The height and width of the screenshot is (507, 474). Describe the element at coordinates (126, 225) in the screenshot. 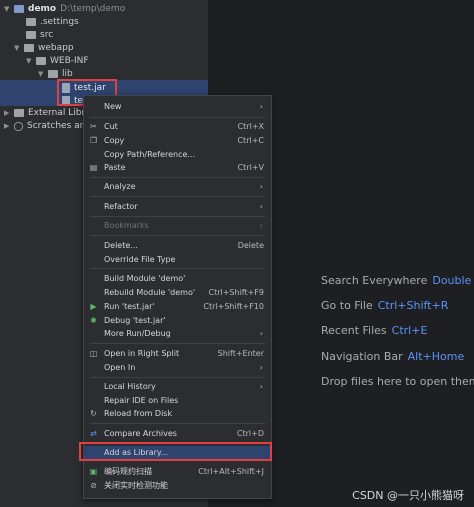

I see `menu-label: Bookmarks` at that location.